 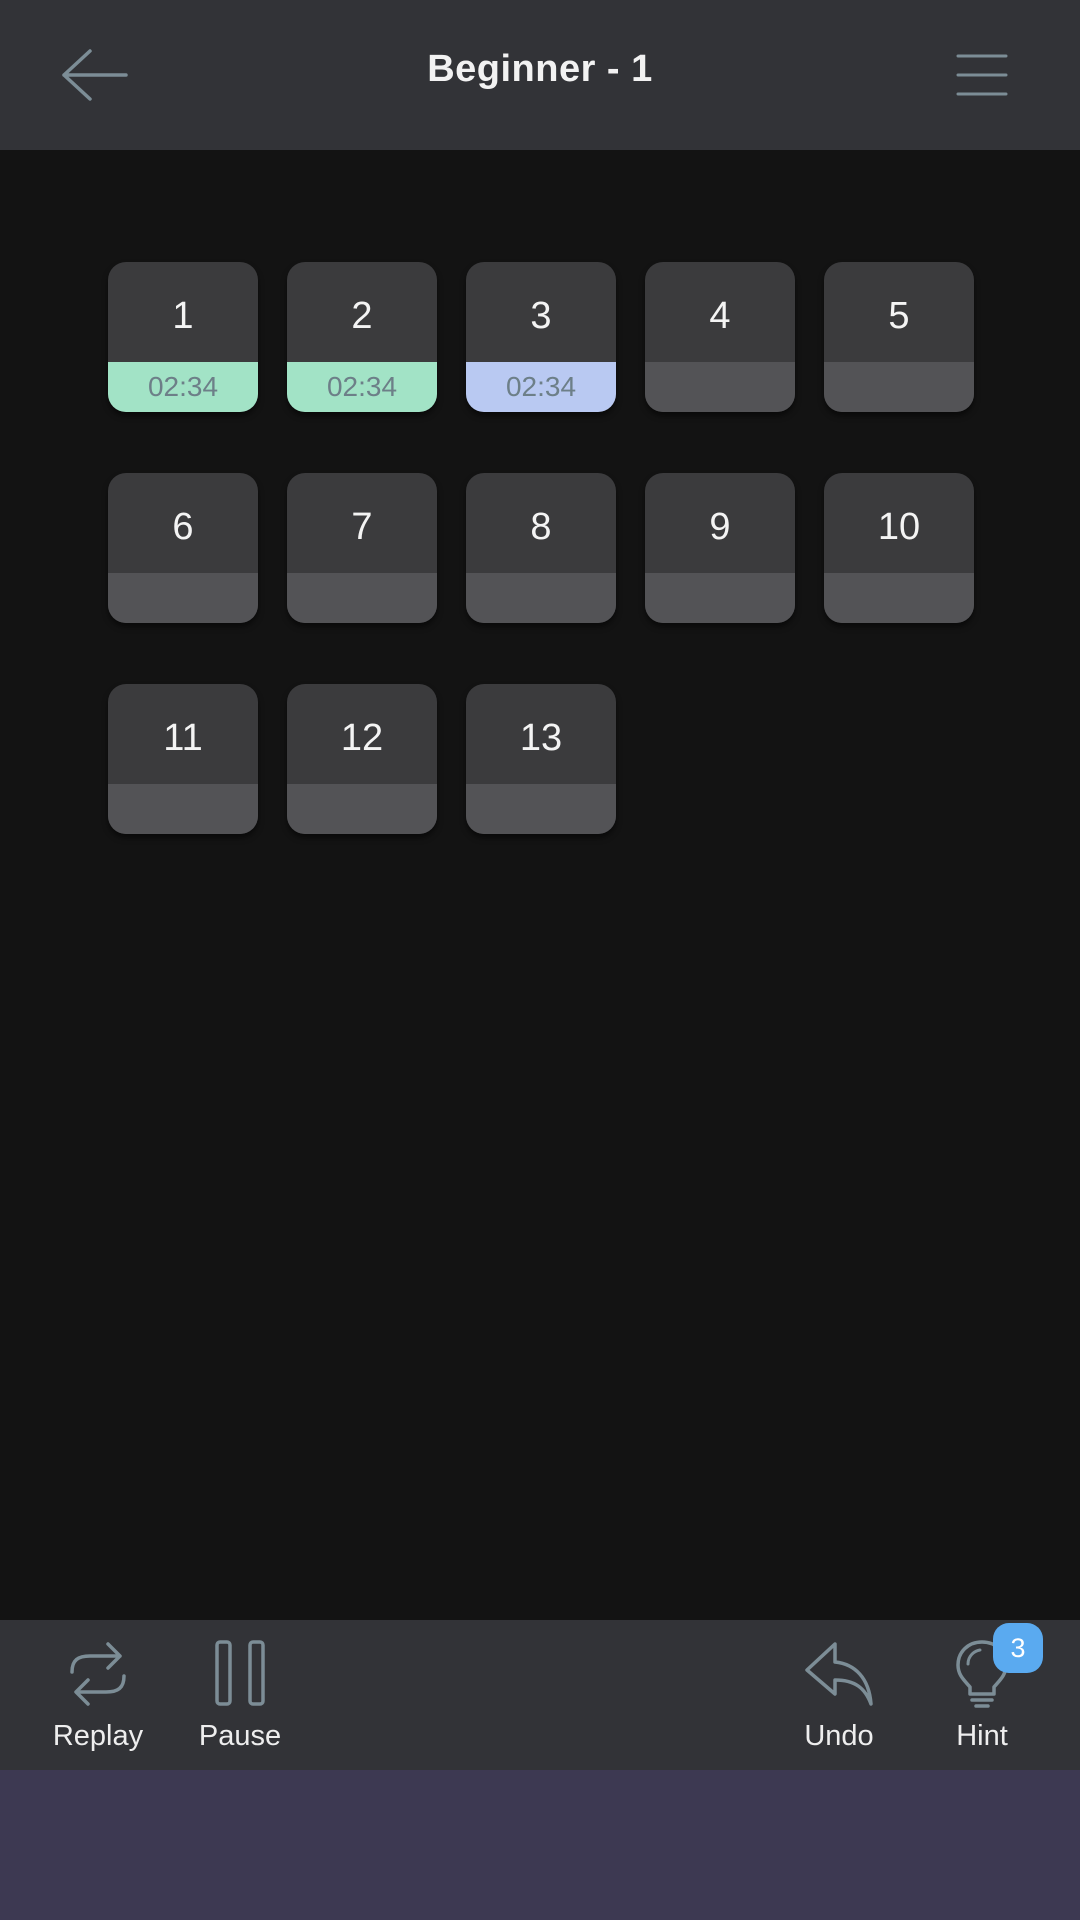 I want to click on level-number: 1, so click(x=183, y=316).